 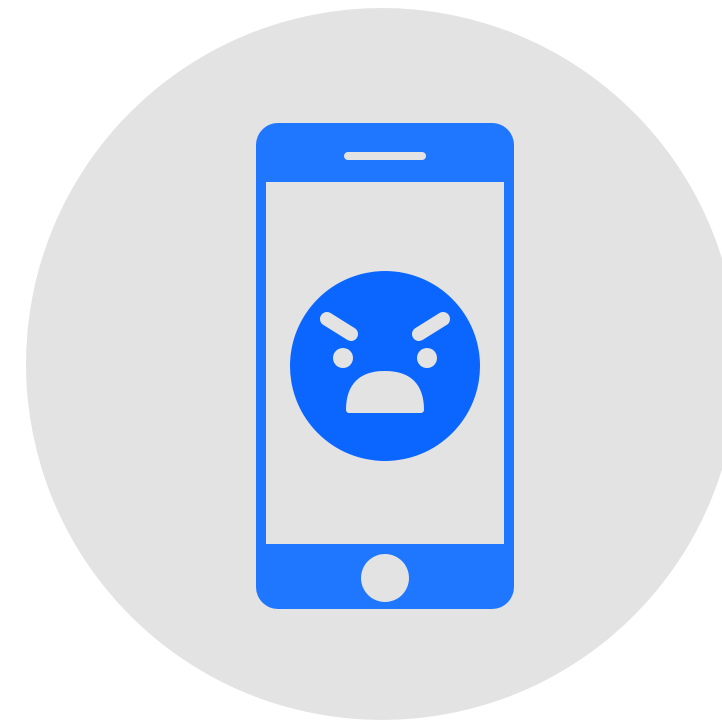 What do you see at coordinates (385, 578) in the screenshot?
I see `phone-home-button` at bounding box center [385, 578].